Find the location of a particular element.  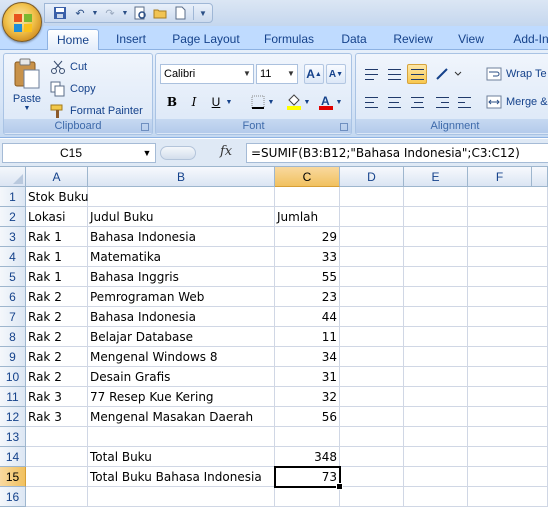

underline-button: U is located at coordinates (216, 102).